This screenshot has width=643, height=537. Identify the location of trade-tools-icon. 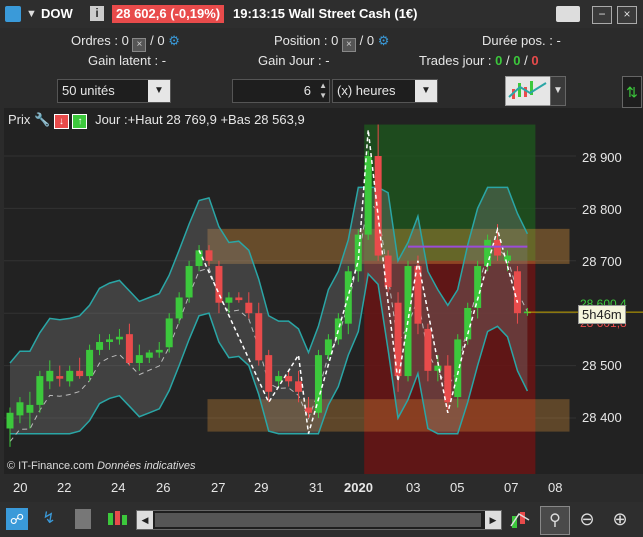
(520, 519).